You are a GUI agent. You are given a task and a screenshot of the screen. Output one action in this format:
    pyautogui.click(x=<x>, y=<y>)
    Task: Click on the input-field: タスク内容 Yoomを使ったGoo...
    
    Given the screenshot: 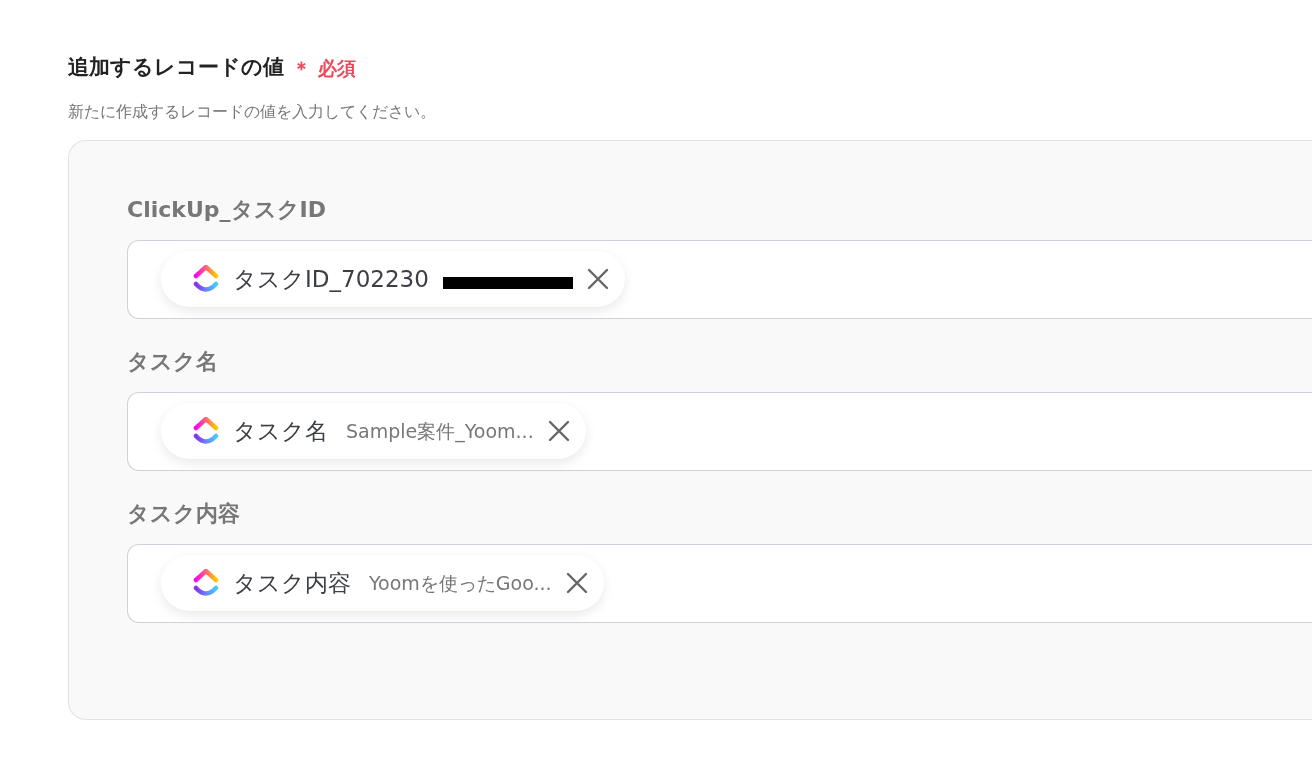 What is the action you would take?
    pyautogui.click(x=719, y=583)
    